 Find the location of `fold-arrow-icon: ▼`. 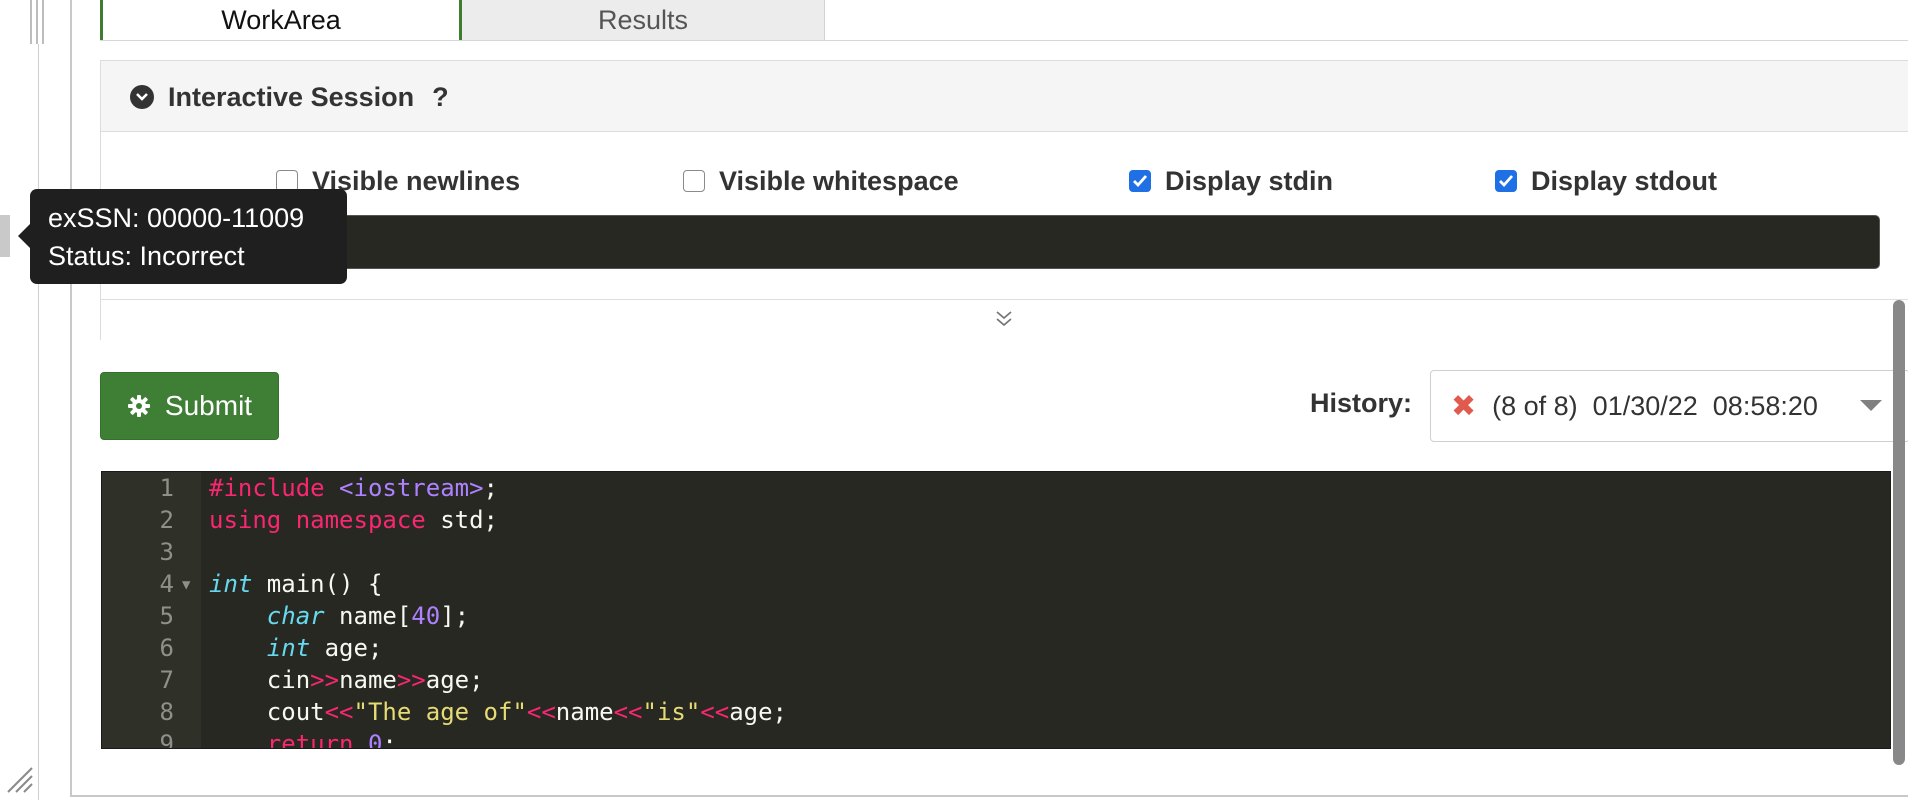

fold-arrow-icon: ▼ is located at coordinates (186, 585).